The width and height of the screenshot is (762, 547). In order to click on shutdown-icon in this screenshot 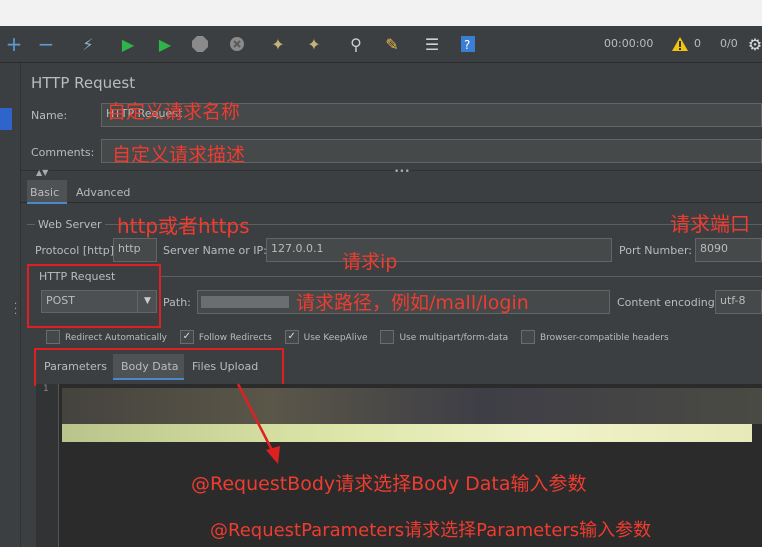, I will do `click(237, 44)`.